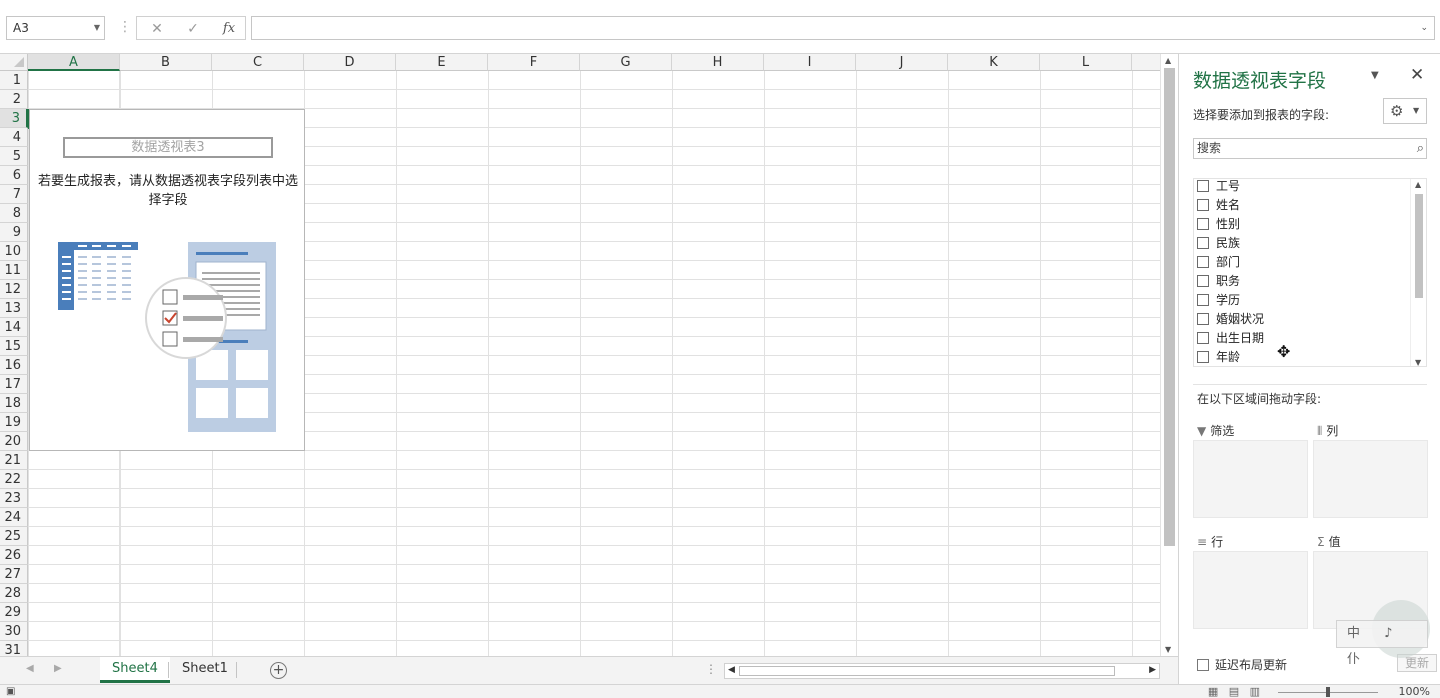 This screenshot has height=698, width=1440. Describe the element at coordinates (14, 384) in the screenshot. I see `row-header-17: 17` at that location.